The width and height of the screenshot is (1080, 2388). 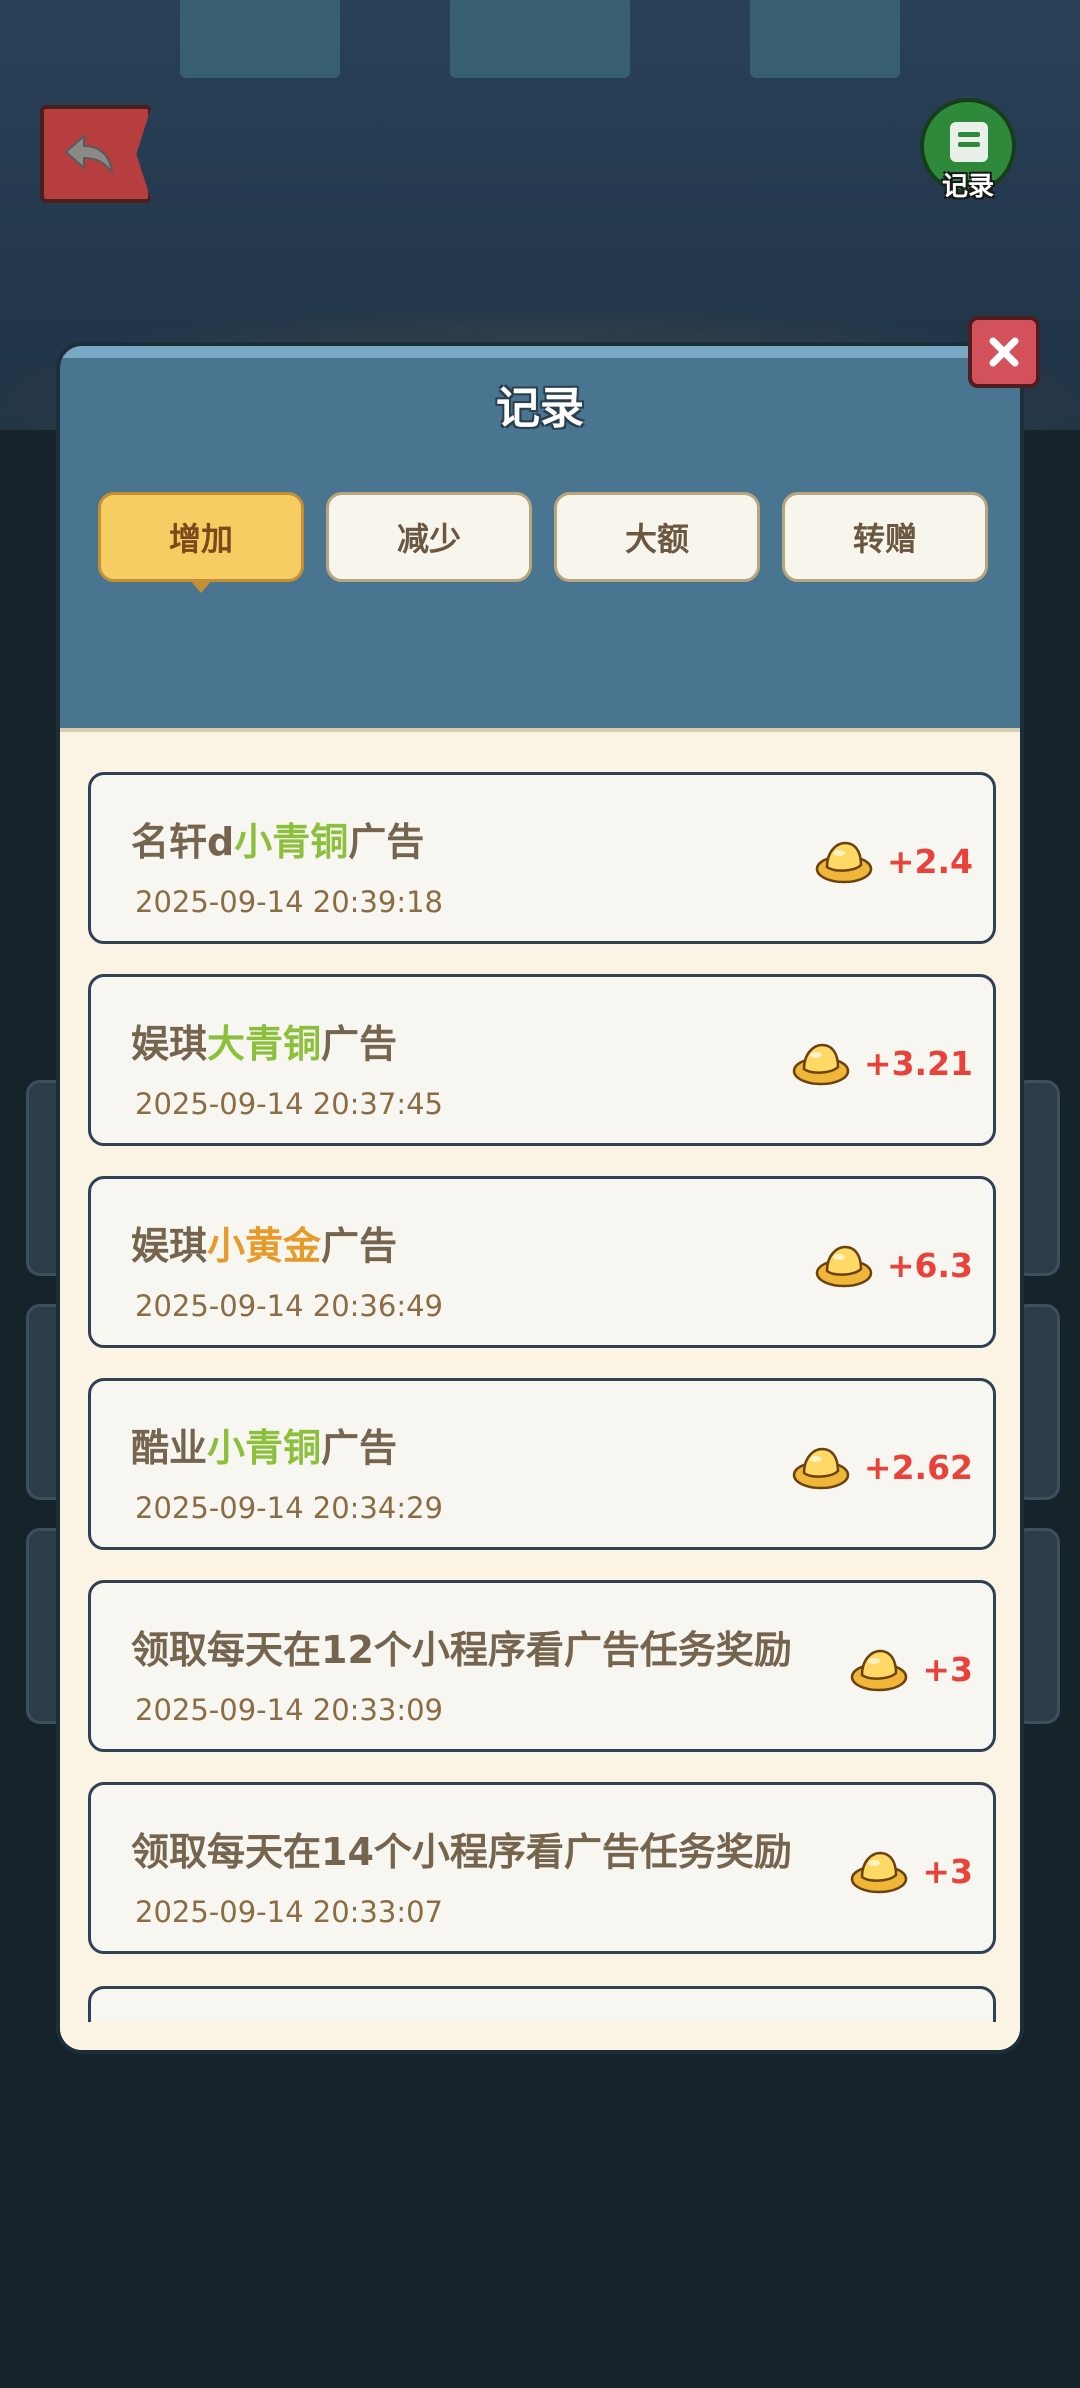 What do you see at coordinates (540, 408) in the screenshot?
I see `modal-title: 记录` at bounding box center [540, 408].